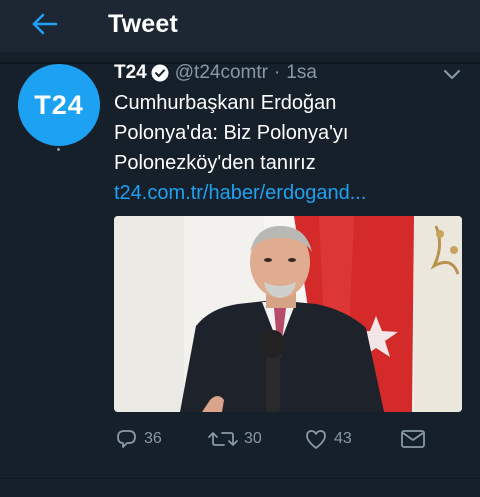 The height and width of the screenshot is (497, 480). Describe the element at coordinates (240, 478) in the screenshot. I see `bottom-divider` at that location.